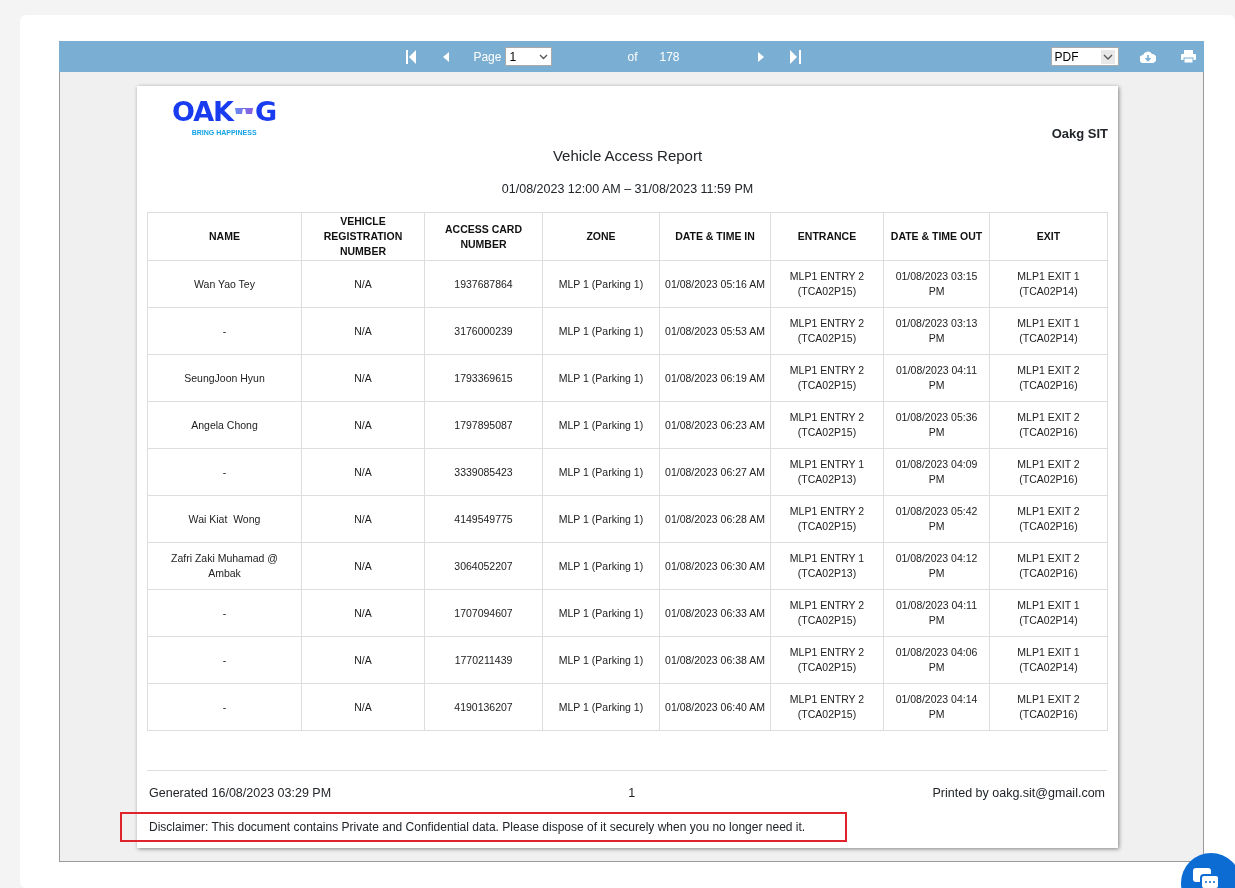 This screenshot has width=1235, height=888. What do you see at coordinates (715, 519) in the screenshot?
I see `table-cell: 01/08/2023 06:28 AM` at bounding box center [715, 519].